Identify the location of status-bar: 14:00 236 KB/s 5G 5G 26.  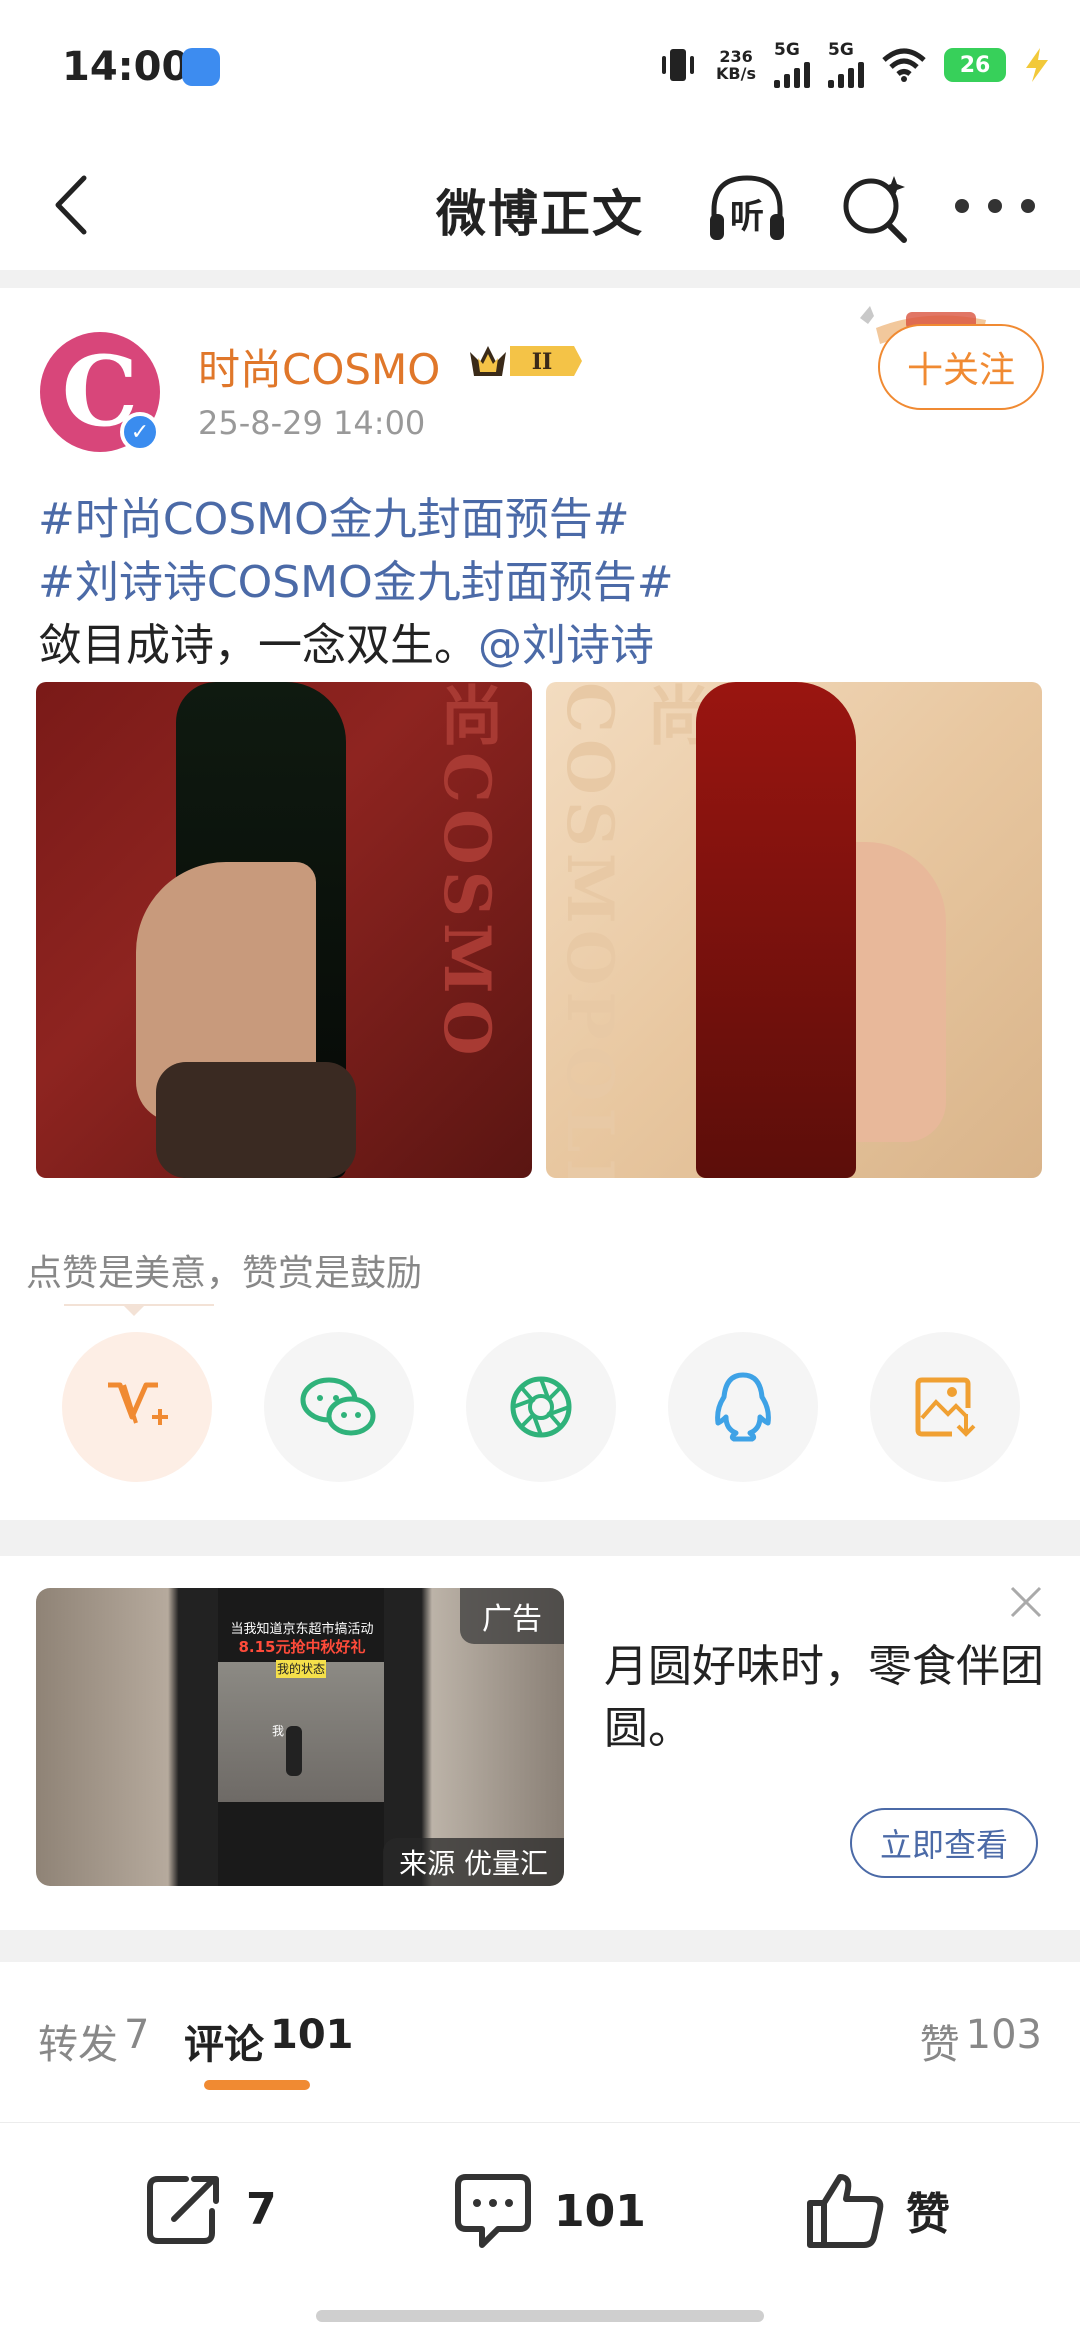
(540, 70).